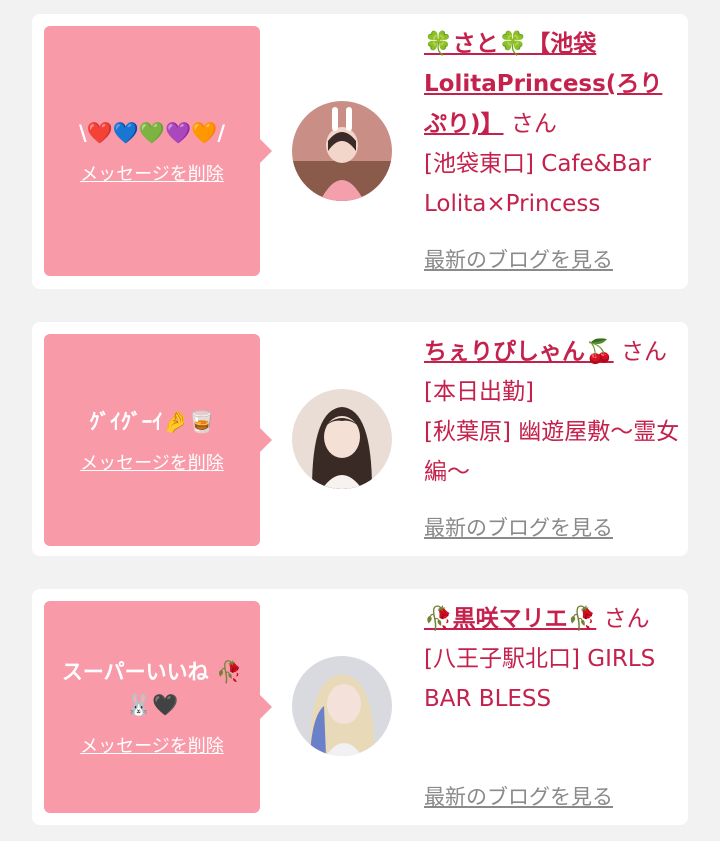  I want to click on message-text: スーパーいいね 🥀🐰🖤, so click(152, 688).